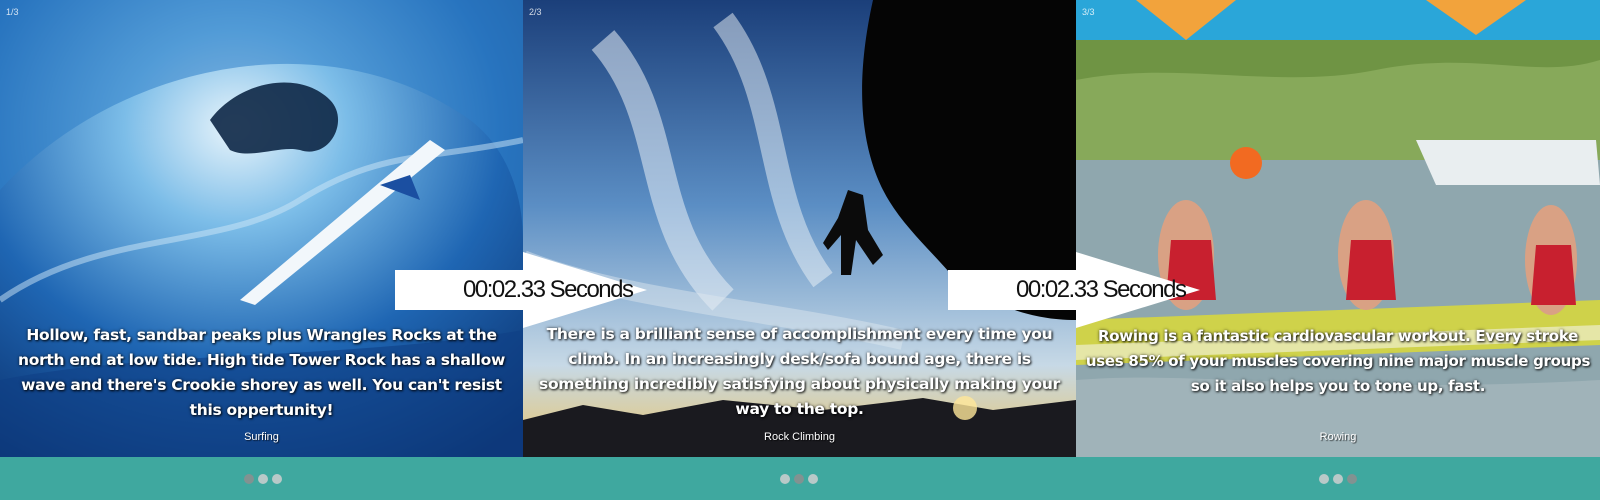 This screenshot has height=500, width=1600. What do you see at coordinates (1338, 437) in the screenshot?
I see `slide-title: Rowing` at bounding box center [1338, 437].